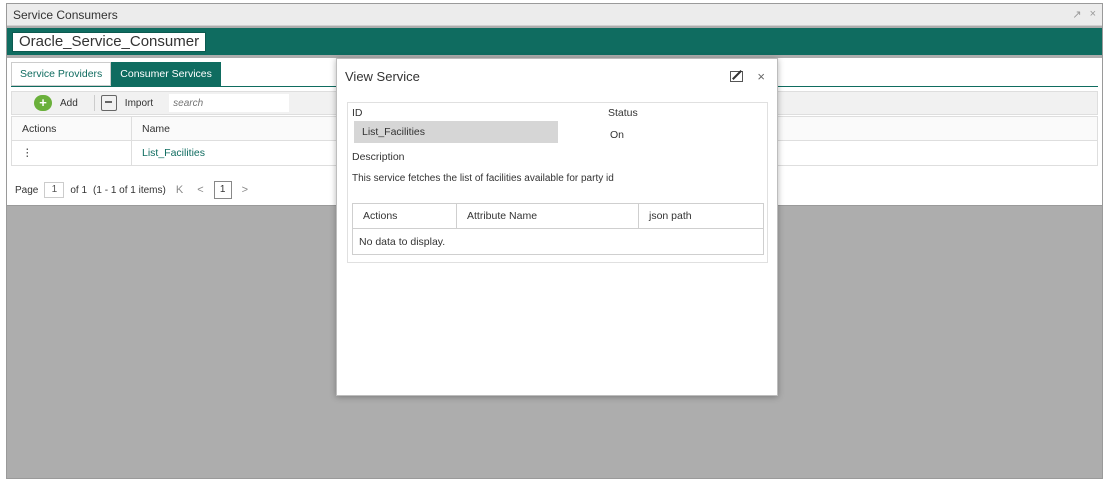 The width and height of the screenshot is (1103, 482). What do you see at coordinates (548, 216) in the screenshot?
I see `attr-col-name: Attribute Name` at bounding box center [548, 216].